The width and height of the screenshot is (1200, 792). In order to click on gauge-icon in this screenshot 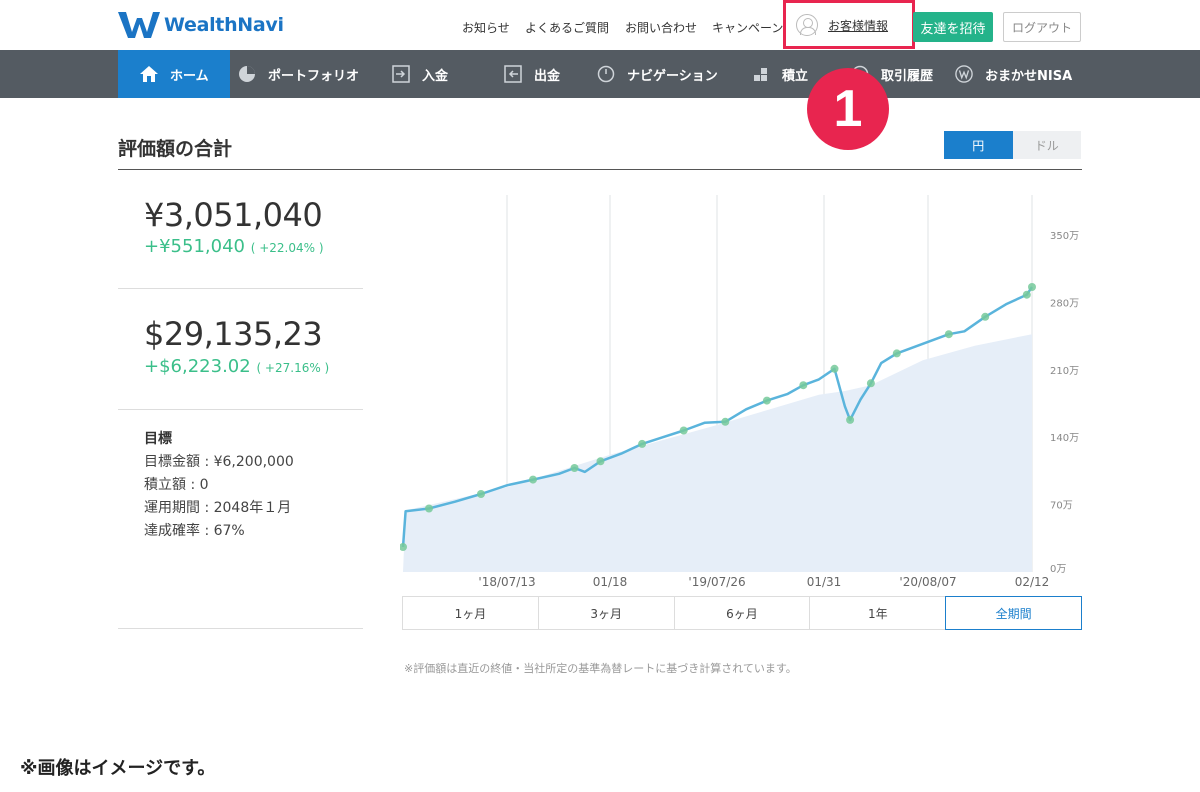, I will do `click(606, 74)`.